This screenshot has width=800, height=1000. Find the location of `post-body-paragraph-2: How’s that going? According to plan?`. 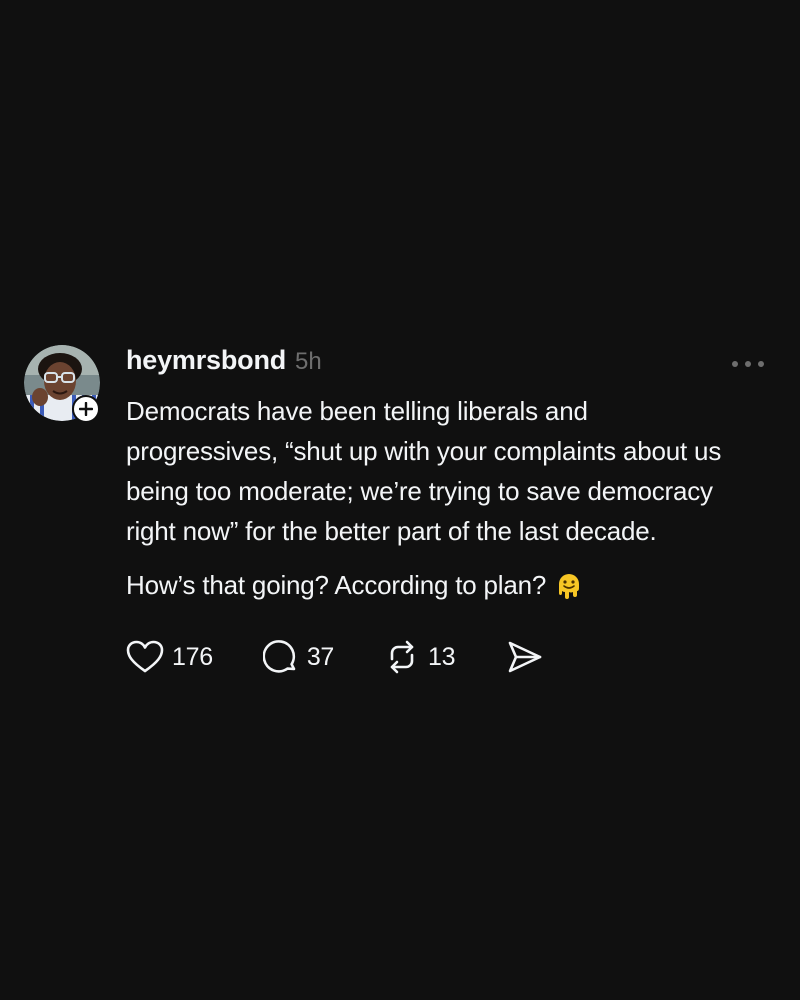

post-body-paragraph-2: How’s that going? According to plan? is located at coordinates (336, 585).